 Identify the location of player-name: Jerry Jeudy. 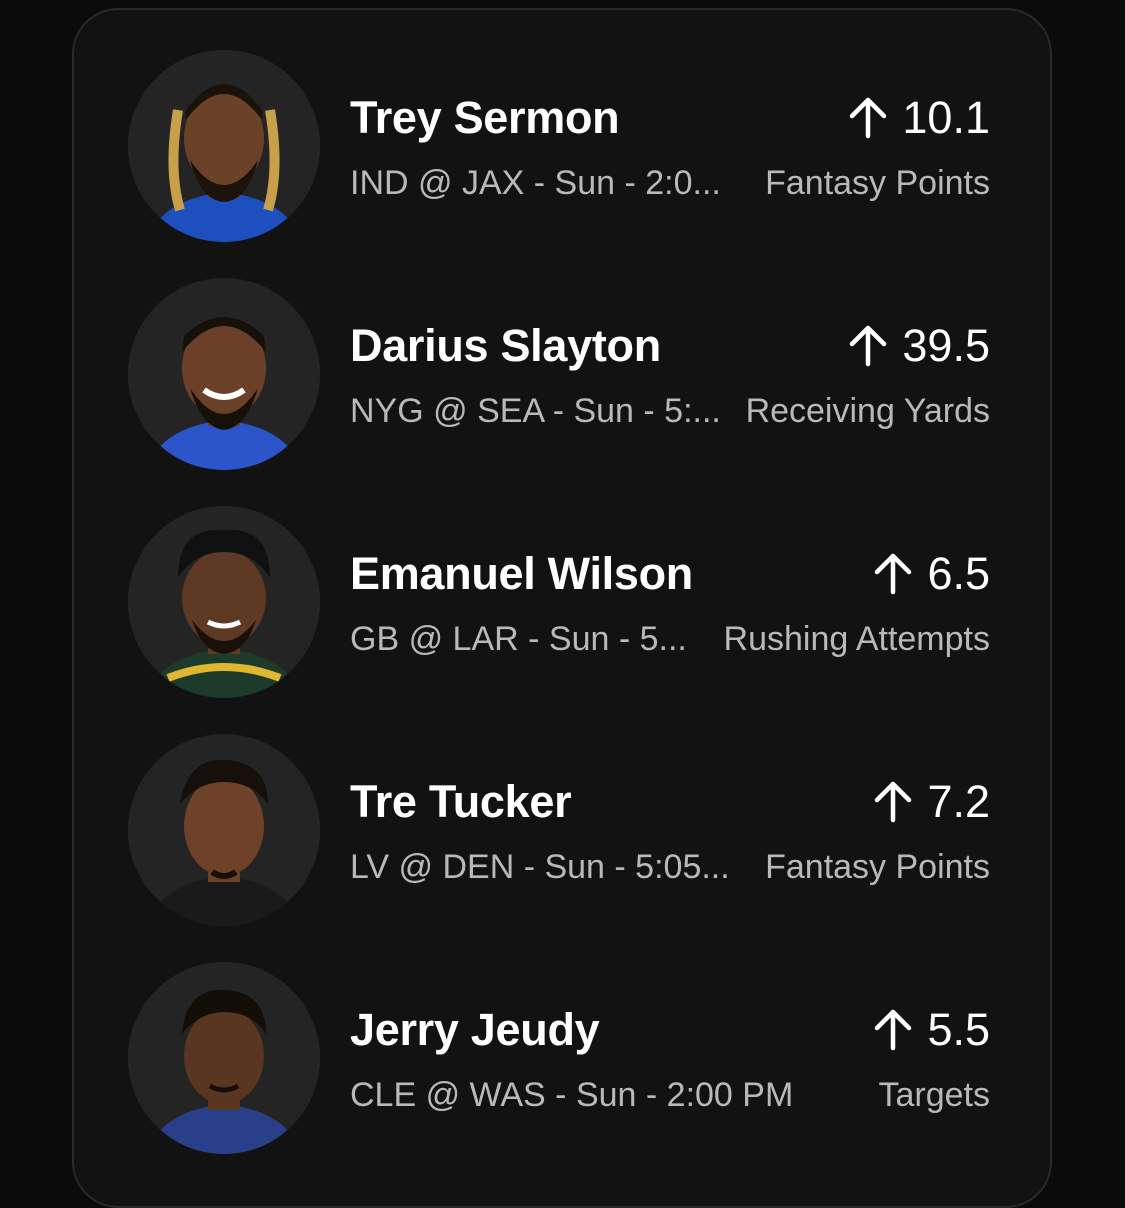
(475, 1029).